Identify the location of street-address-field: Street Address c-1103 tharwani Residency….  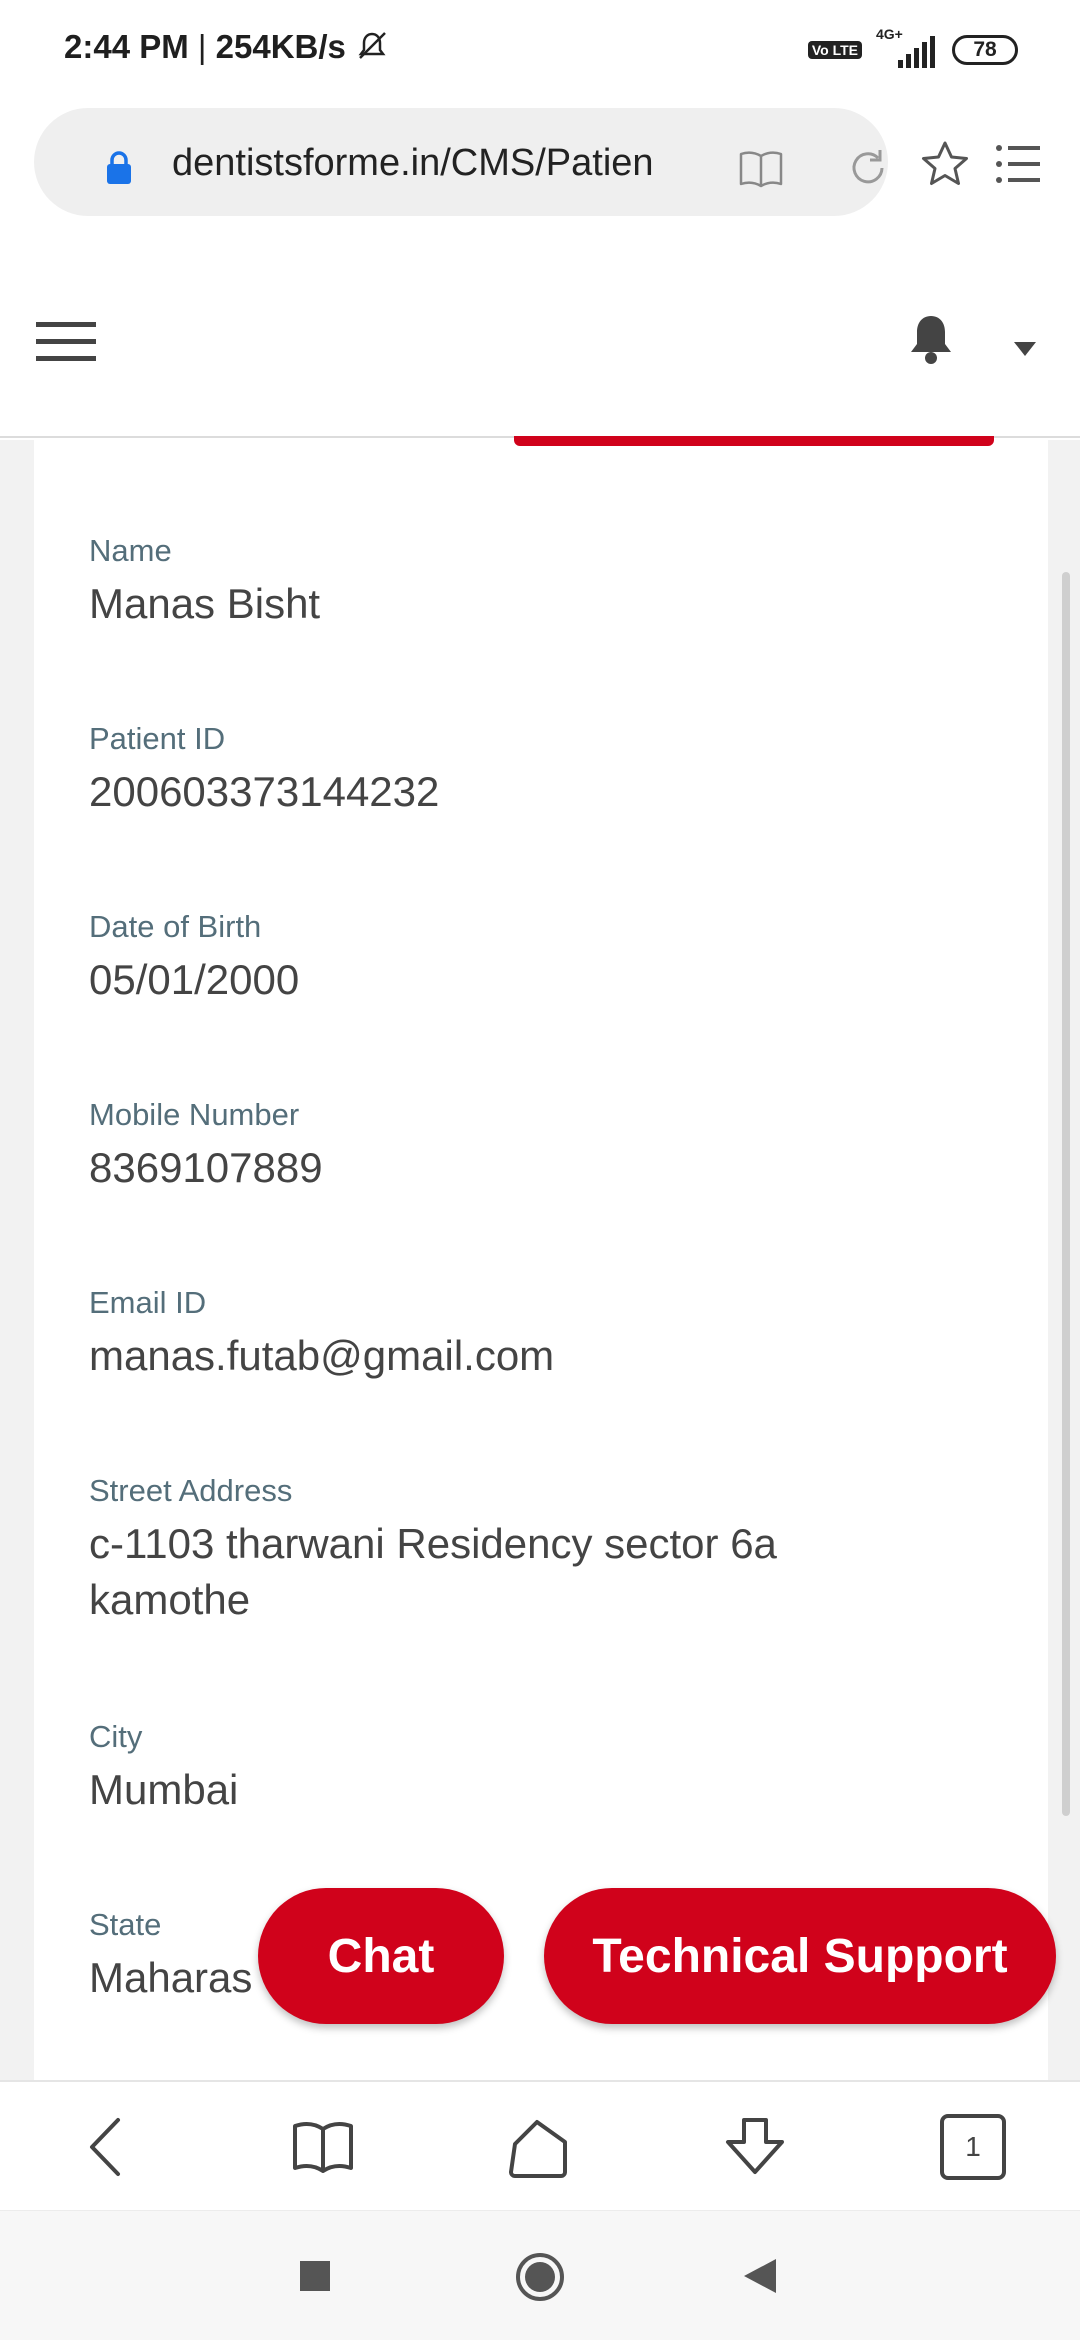
(539, 1550).